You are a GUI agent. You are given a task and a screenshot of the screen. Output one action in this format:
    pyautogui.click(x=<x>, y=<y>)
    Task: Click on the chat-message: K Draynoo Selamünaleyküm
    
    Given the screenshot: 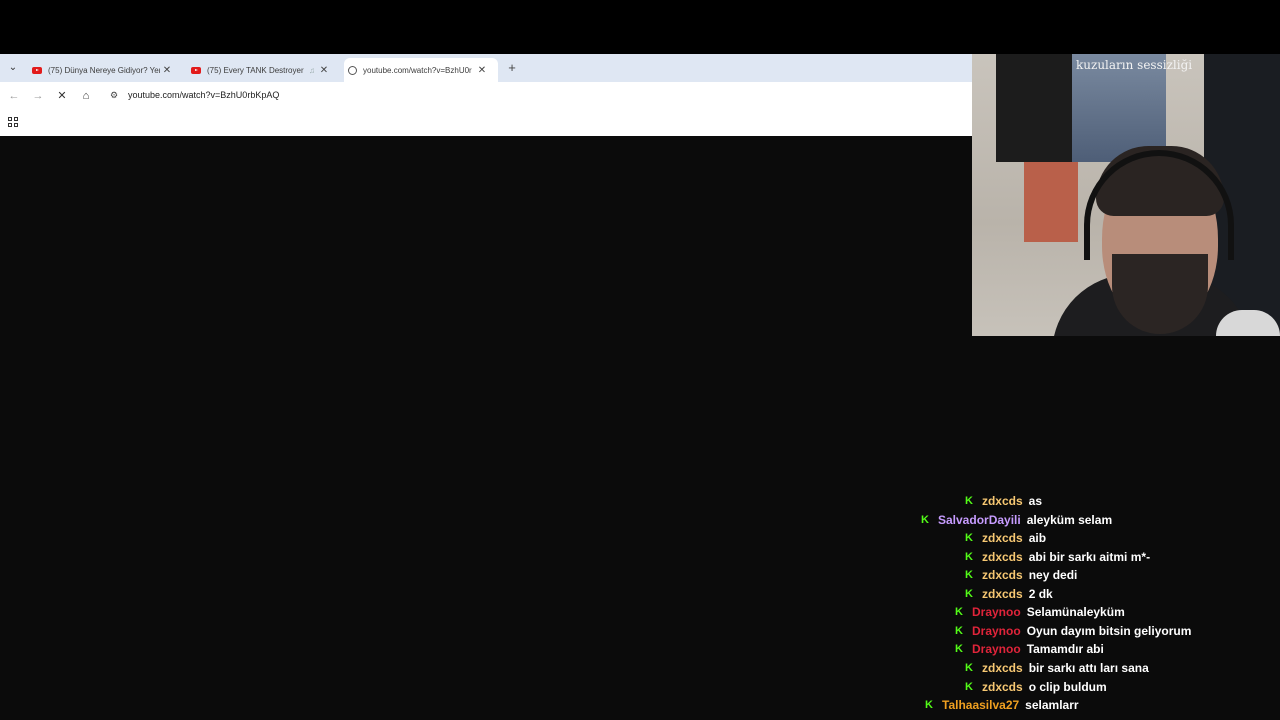 What is the action you would take?
    pyautogui.click(x=1039, y=612)
    